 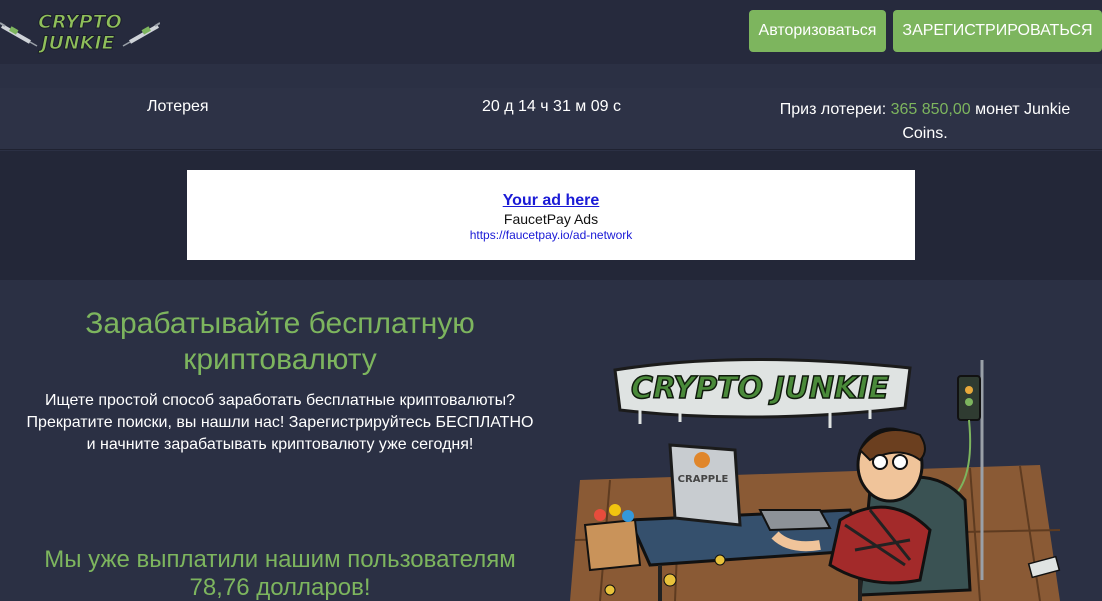 I want to click on lottery-timer: 20 д 14 ч 31 м 09 с, so click(x=551, y=106).